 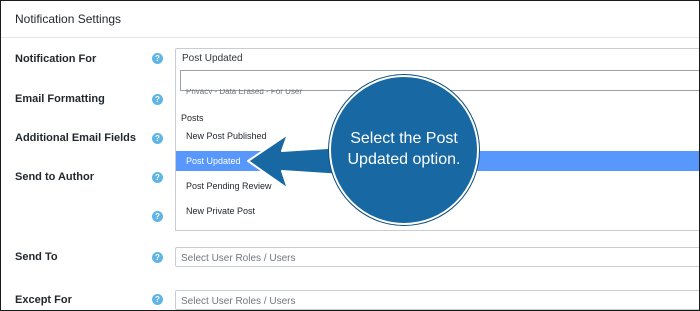 What do you see at coordinates (43, 300) in the screenshot?
I see `except-for-label: Except For` at bounding box center [43, 300].